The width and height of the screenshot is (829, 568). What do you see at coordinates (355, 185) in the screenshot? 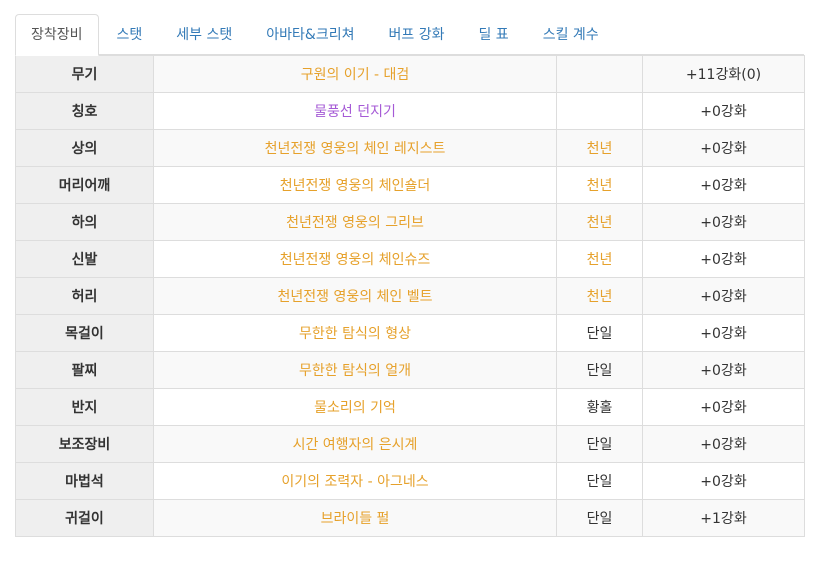
I see `item-name: 천년전쟁 영웅의 체인숄더` at bounding box center [355, 185].